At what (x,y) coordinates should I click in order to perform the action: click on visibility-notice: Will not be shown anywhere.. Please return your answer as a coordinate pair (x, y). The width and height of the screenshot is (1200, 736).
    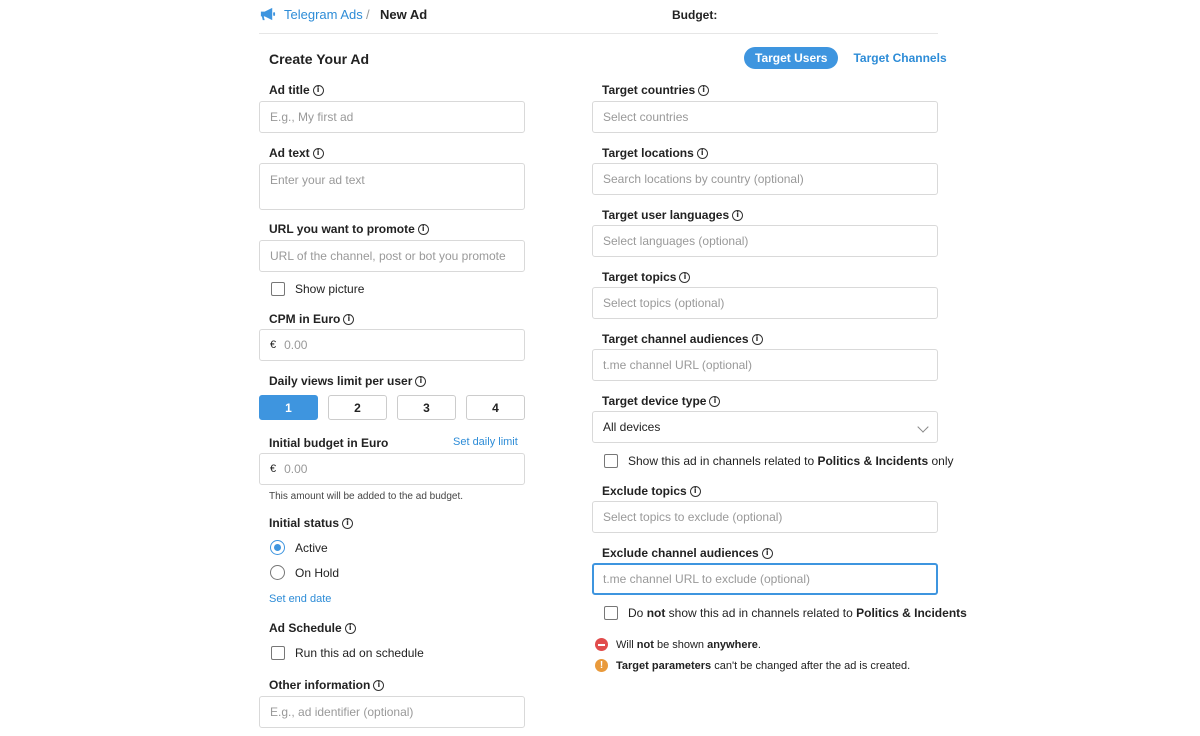
    Looking at the image, I should click on (678, 644).